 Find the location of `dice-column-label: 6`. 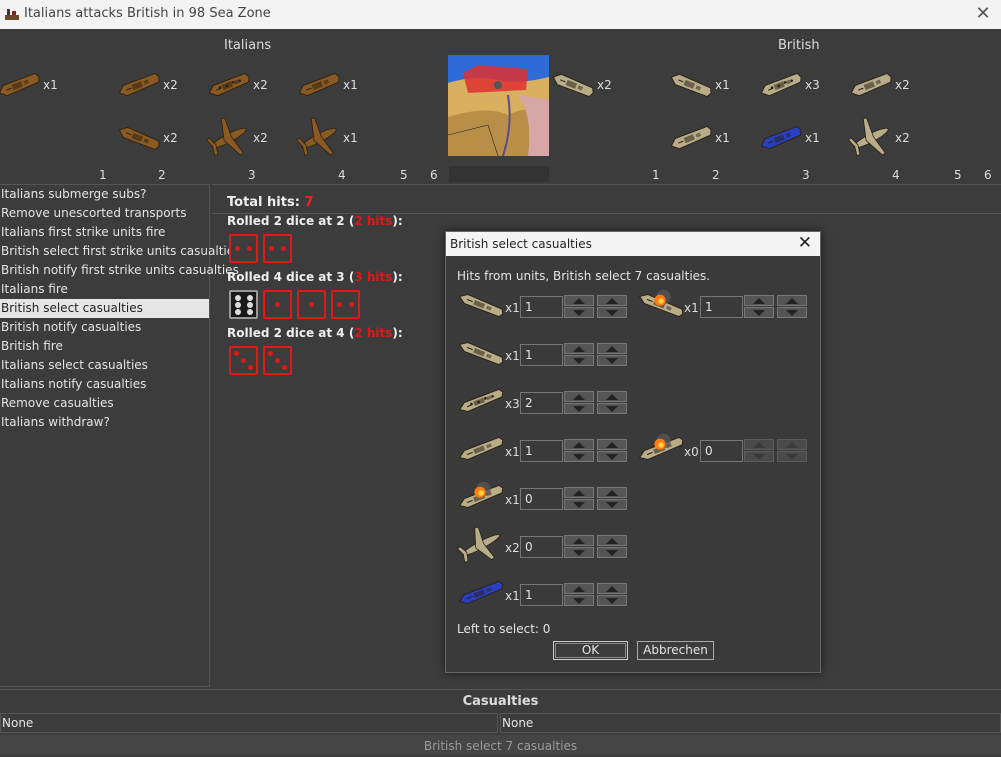

dice-column-label: 6 is located at coordinates (988, 175).